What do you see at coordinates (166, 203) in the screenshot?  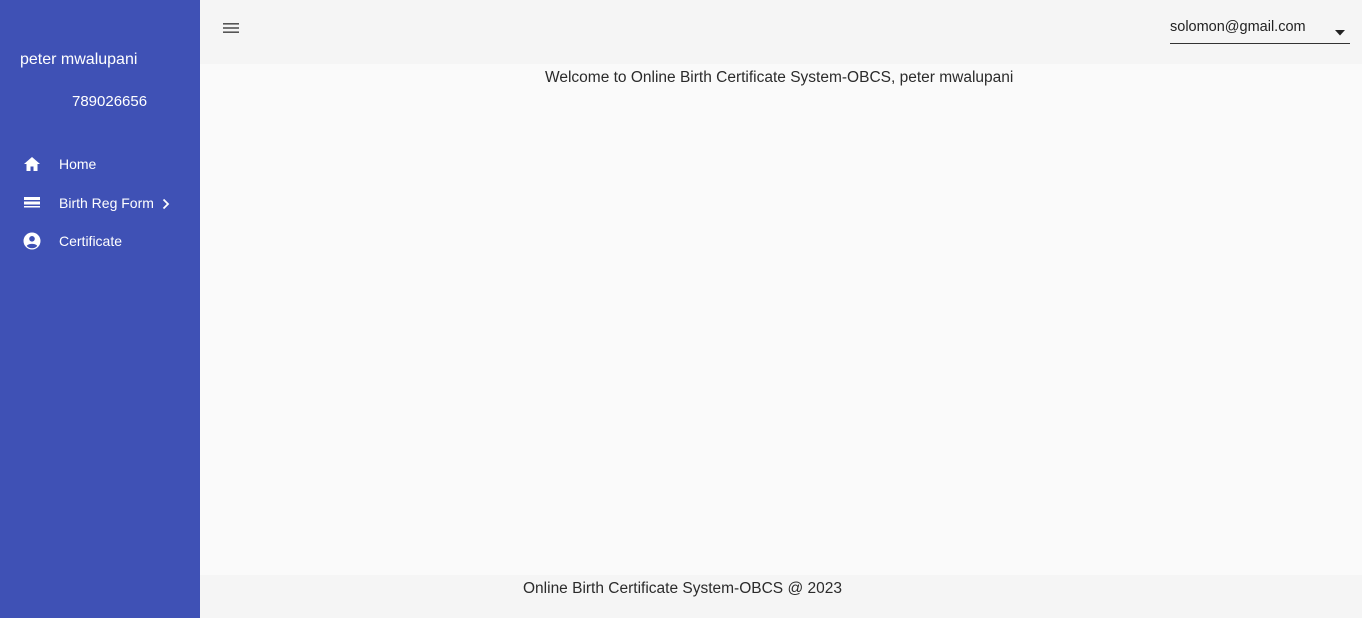 I see `chevron-right-icon` at bounding box center [166, 203].